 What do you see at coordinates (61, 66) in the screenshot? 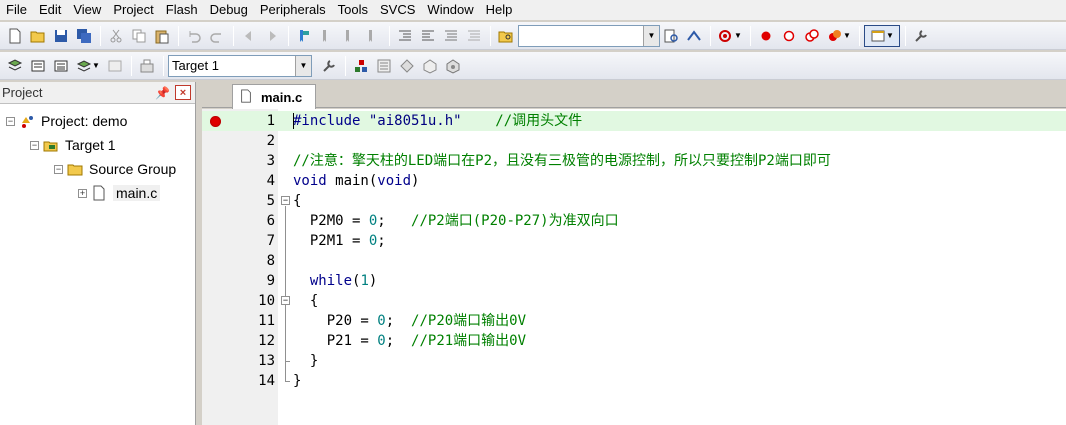
I see `rebuild-icon` at bounding box center [61, 66].